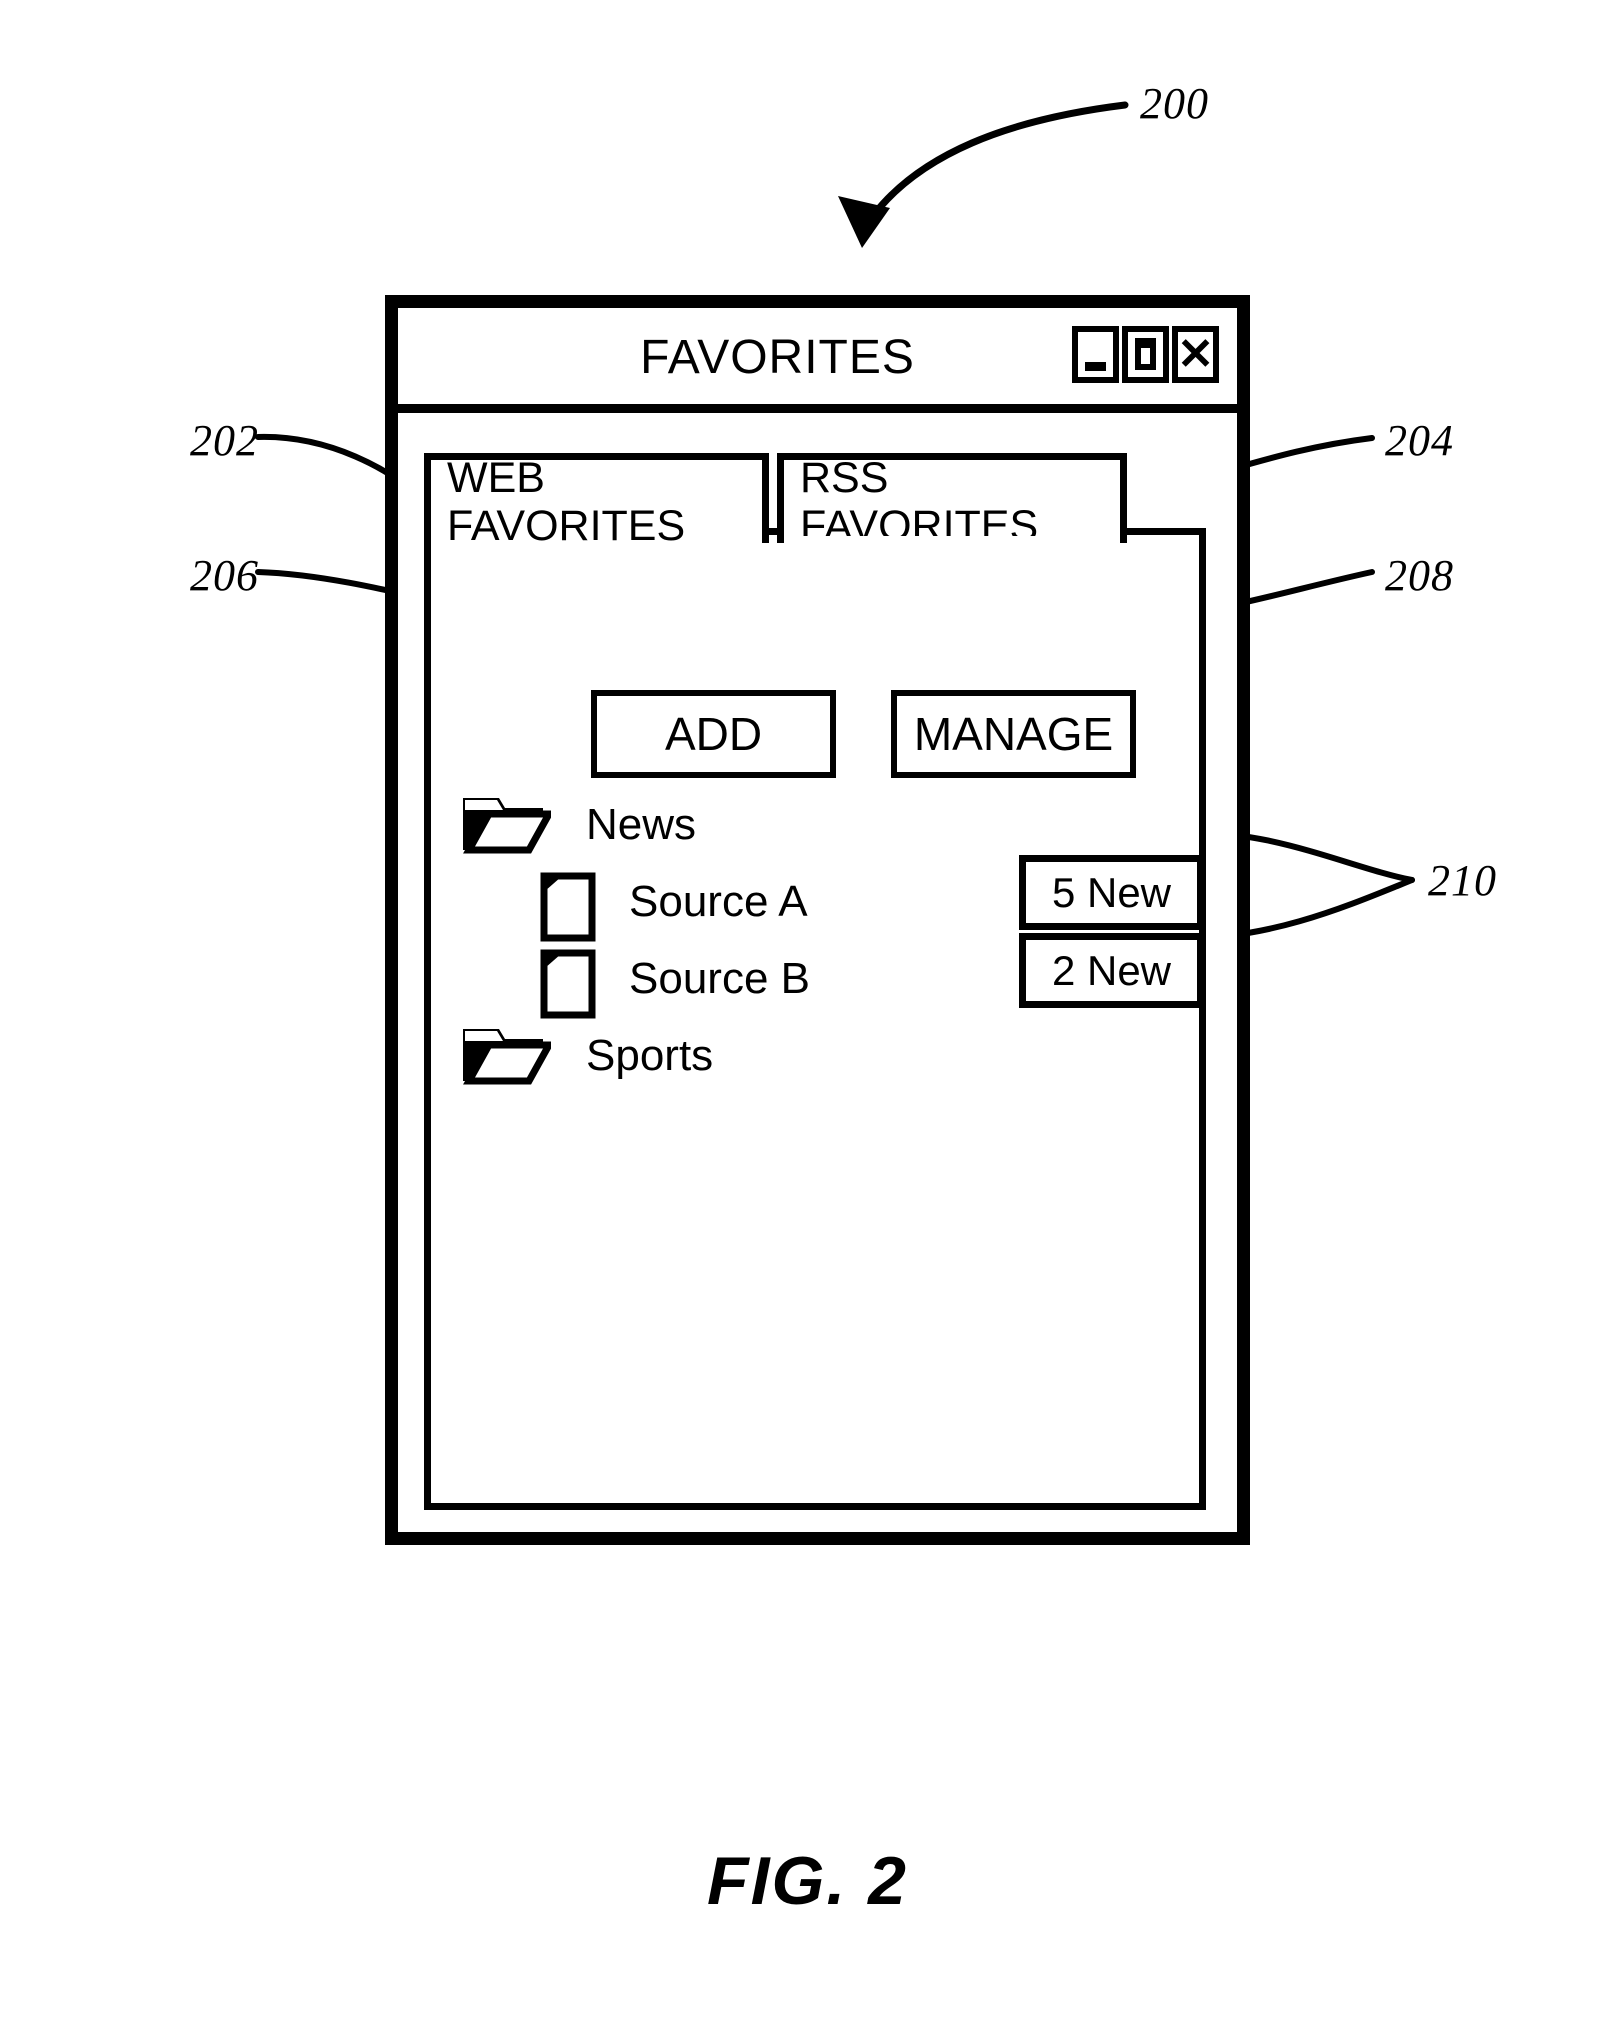 Image resolution: width=1615 pixels, height=2030 pixels. I want to click on manage-button: MANAGE, so click(1013, 734).